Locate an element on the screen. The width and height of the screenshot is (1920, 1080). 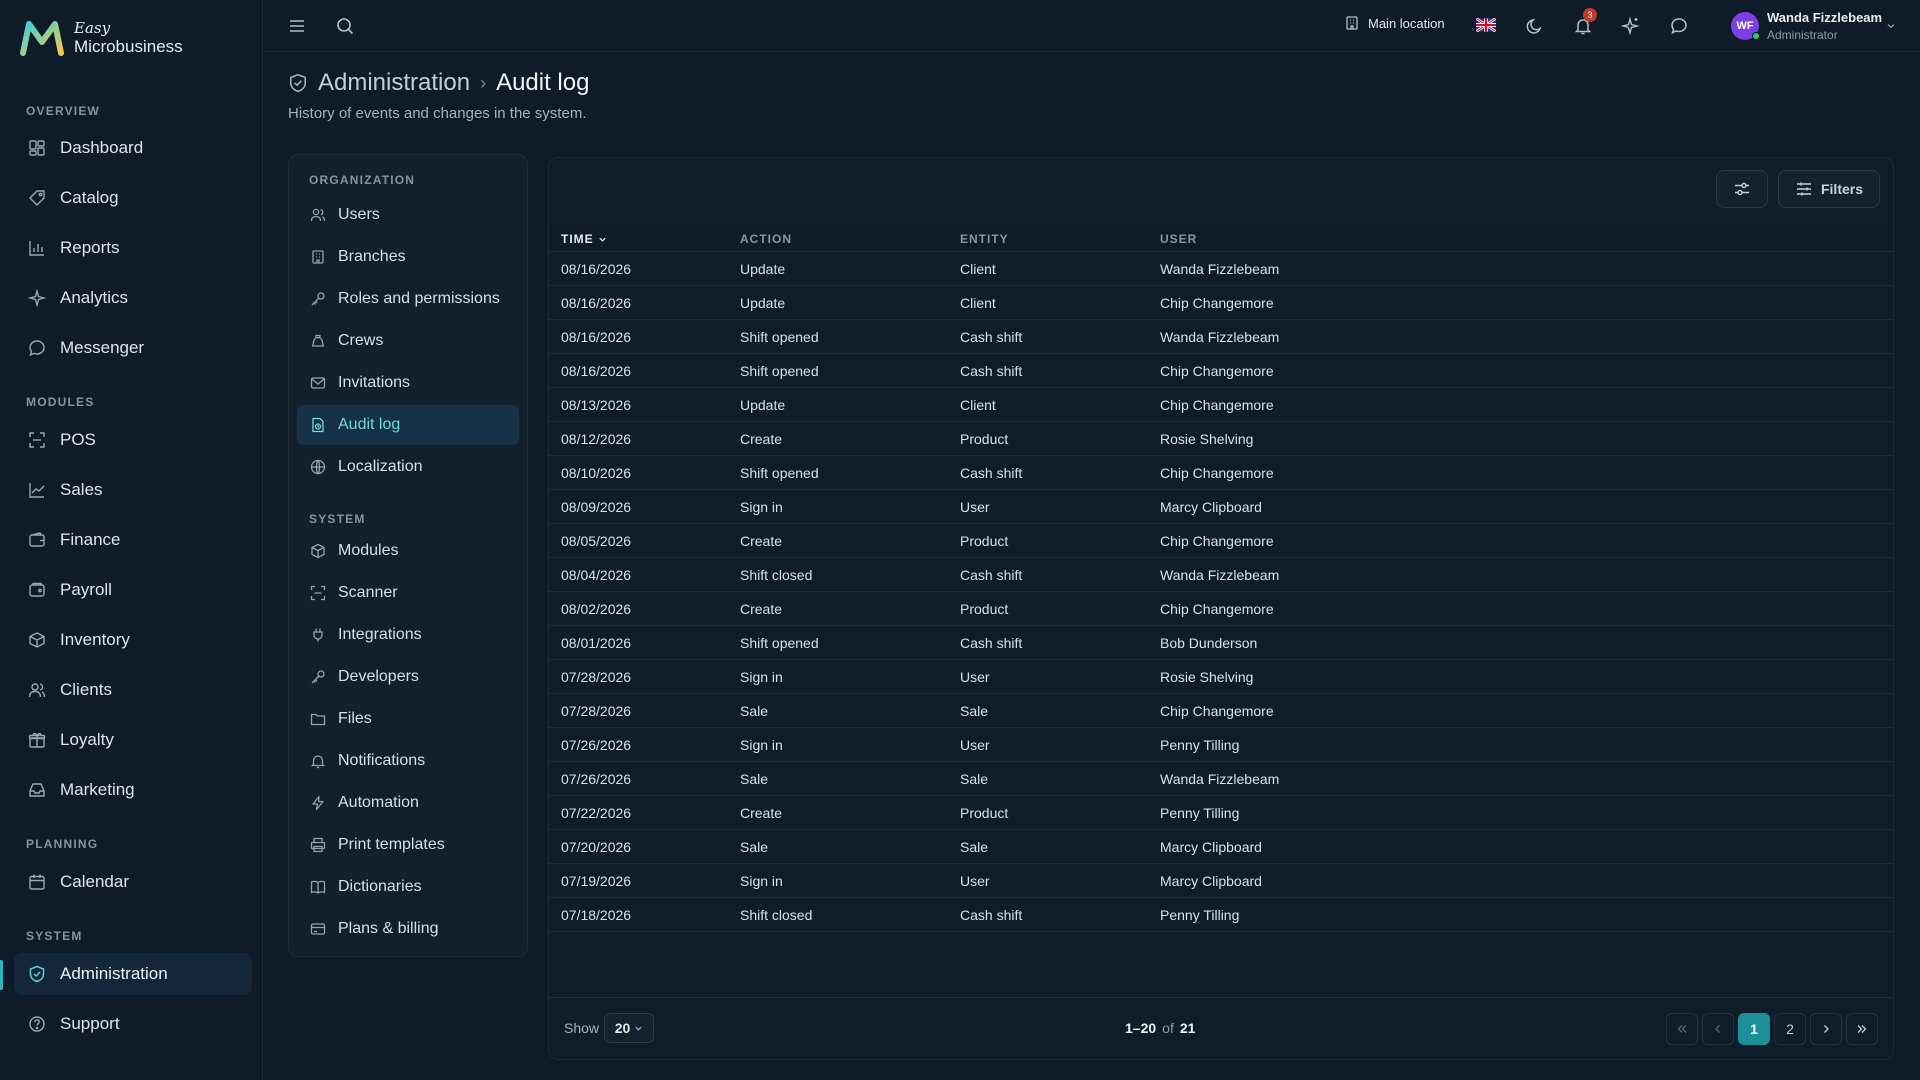
page-size-select: 20 is located at coordinates (629, 1028).